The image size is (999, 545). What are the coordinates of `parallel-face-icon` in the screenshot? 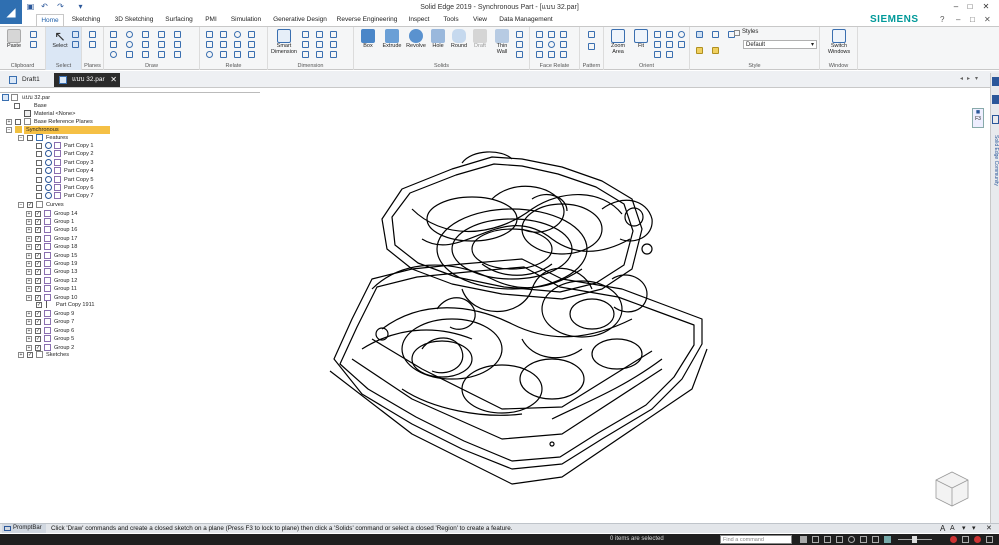 It's located at (551, 34).